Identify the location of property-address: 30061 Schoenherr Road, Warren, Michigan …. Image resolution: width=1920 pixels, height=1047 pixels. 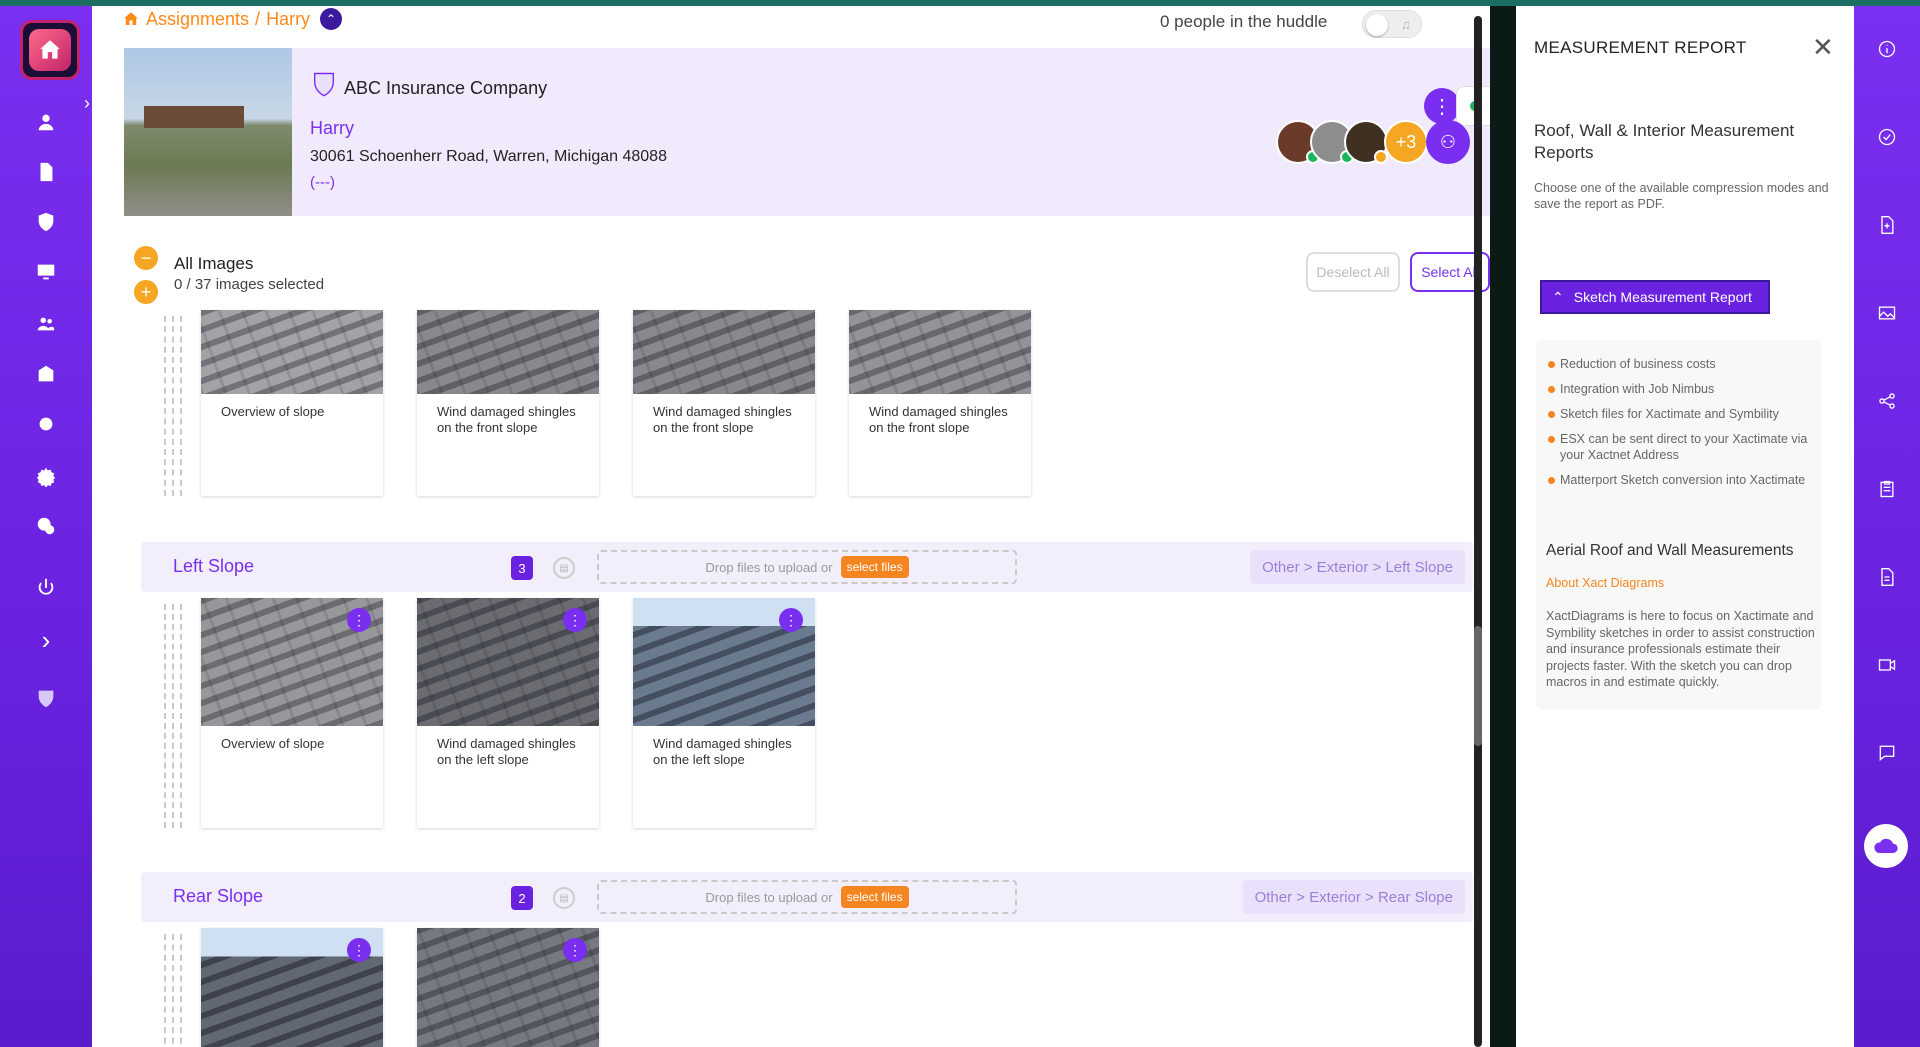
(488, 156).